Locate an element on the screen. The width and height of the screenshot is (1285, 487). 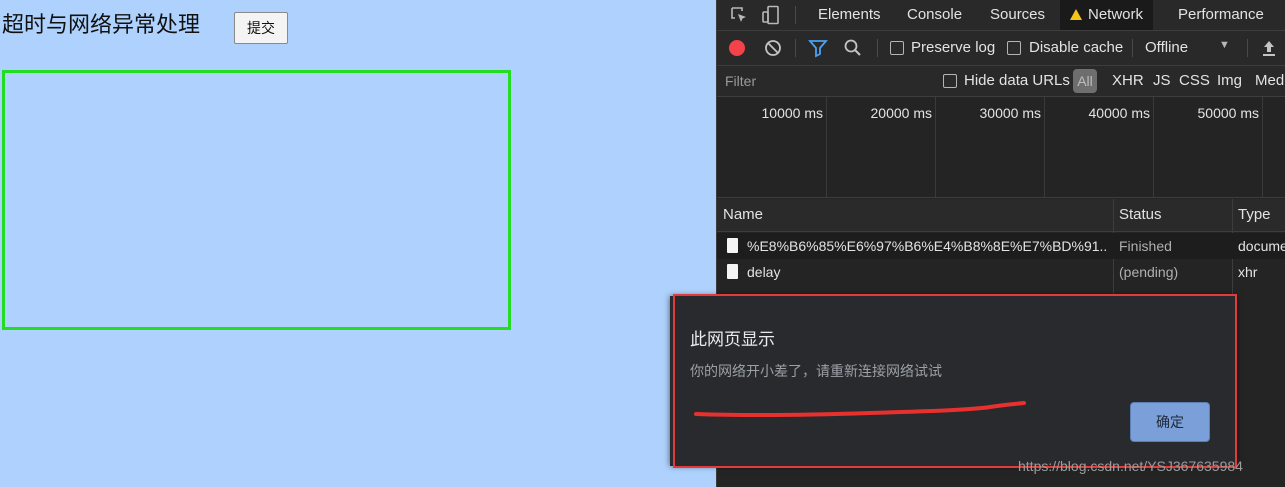
type-filter-js: JS is located at coordinates (1162, 81).